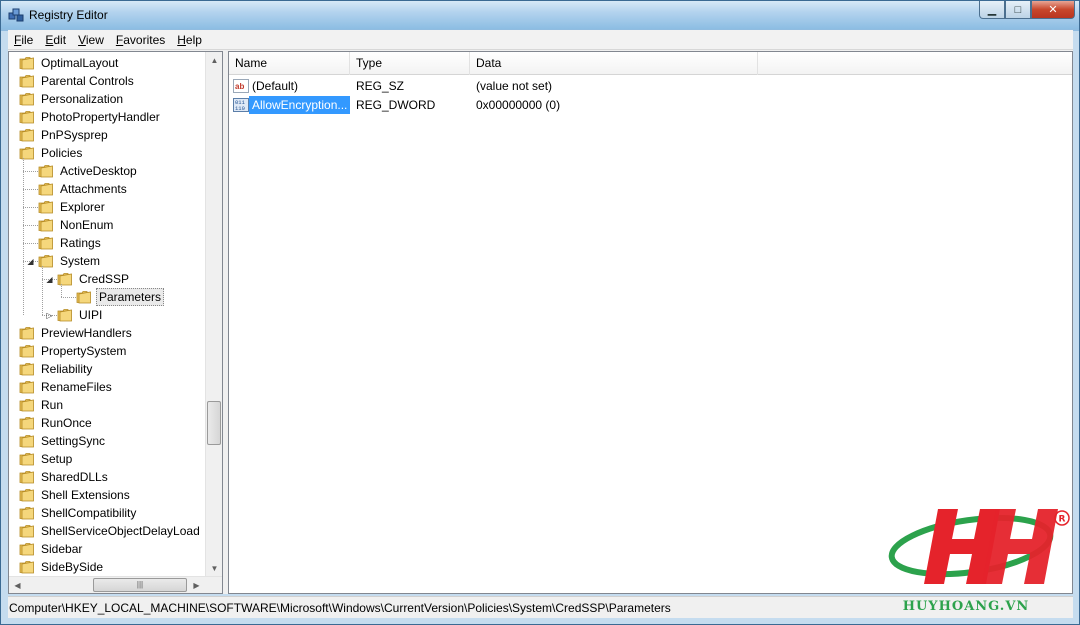  What do you see at coordinates (57, 459) in the screenshot?
I see `tree-item-label: Setup` at bounding box center [57, 459].